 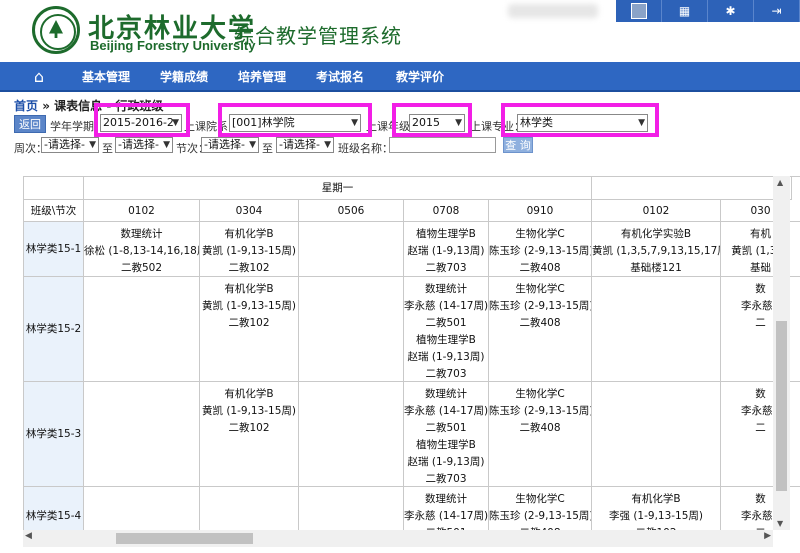 What do you see at coordinates (184, 538) in the screenshot?
I see `horizontal-scroll-thumb` at bounding box center [184, 538].